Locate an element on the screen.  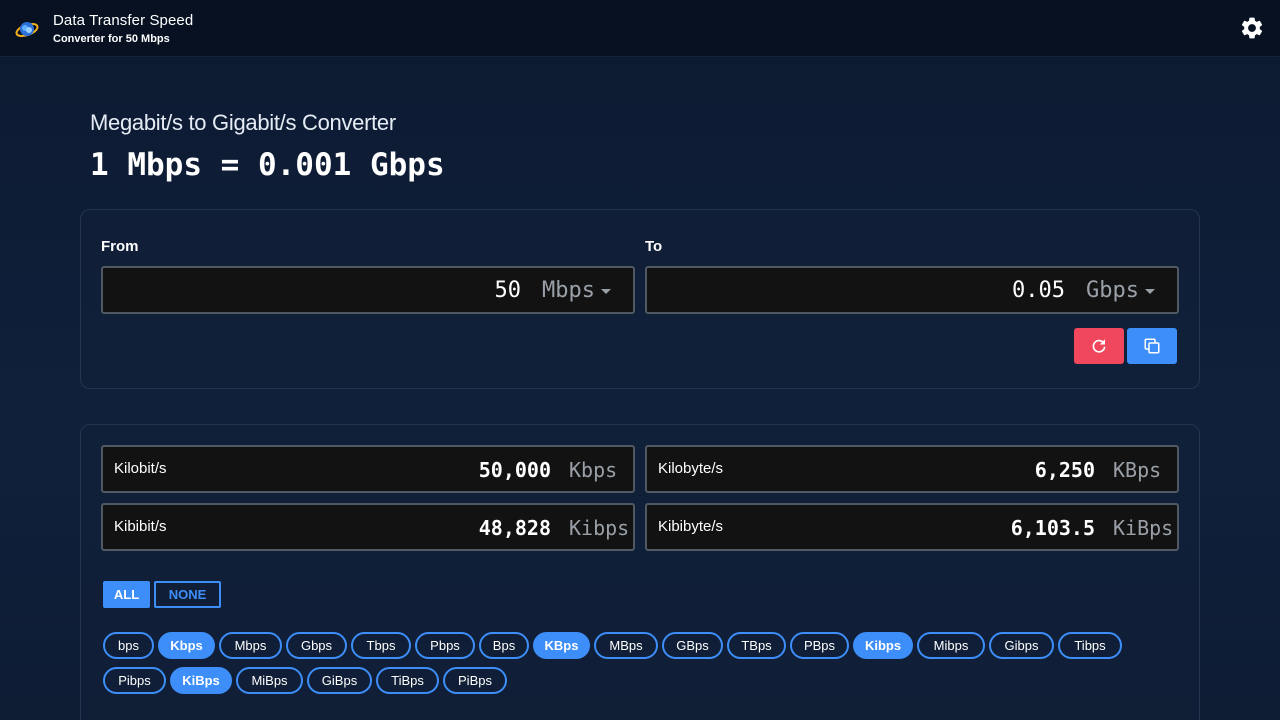
copy-icon is located at coordinates (1152, 346).